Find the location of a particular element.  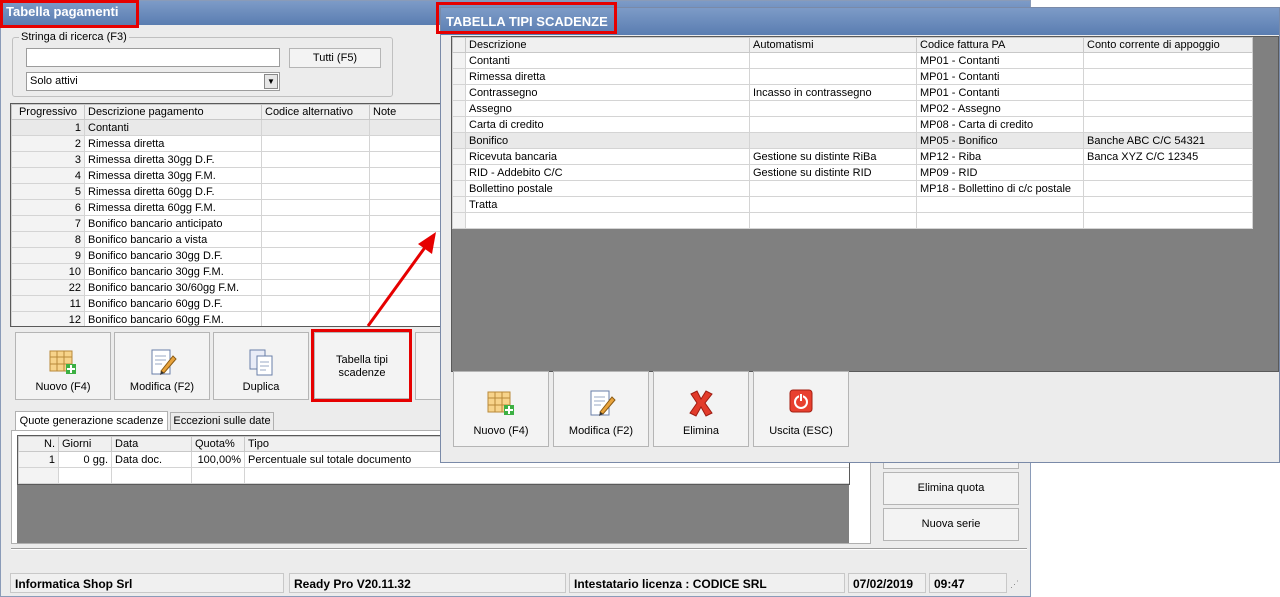

descrizione-cell: Assegno is located at coordinates (607, 108).